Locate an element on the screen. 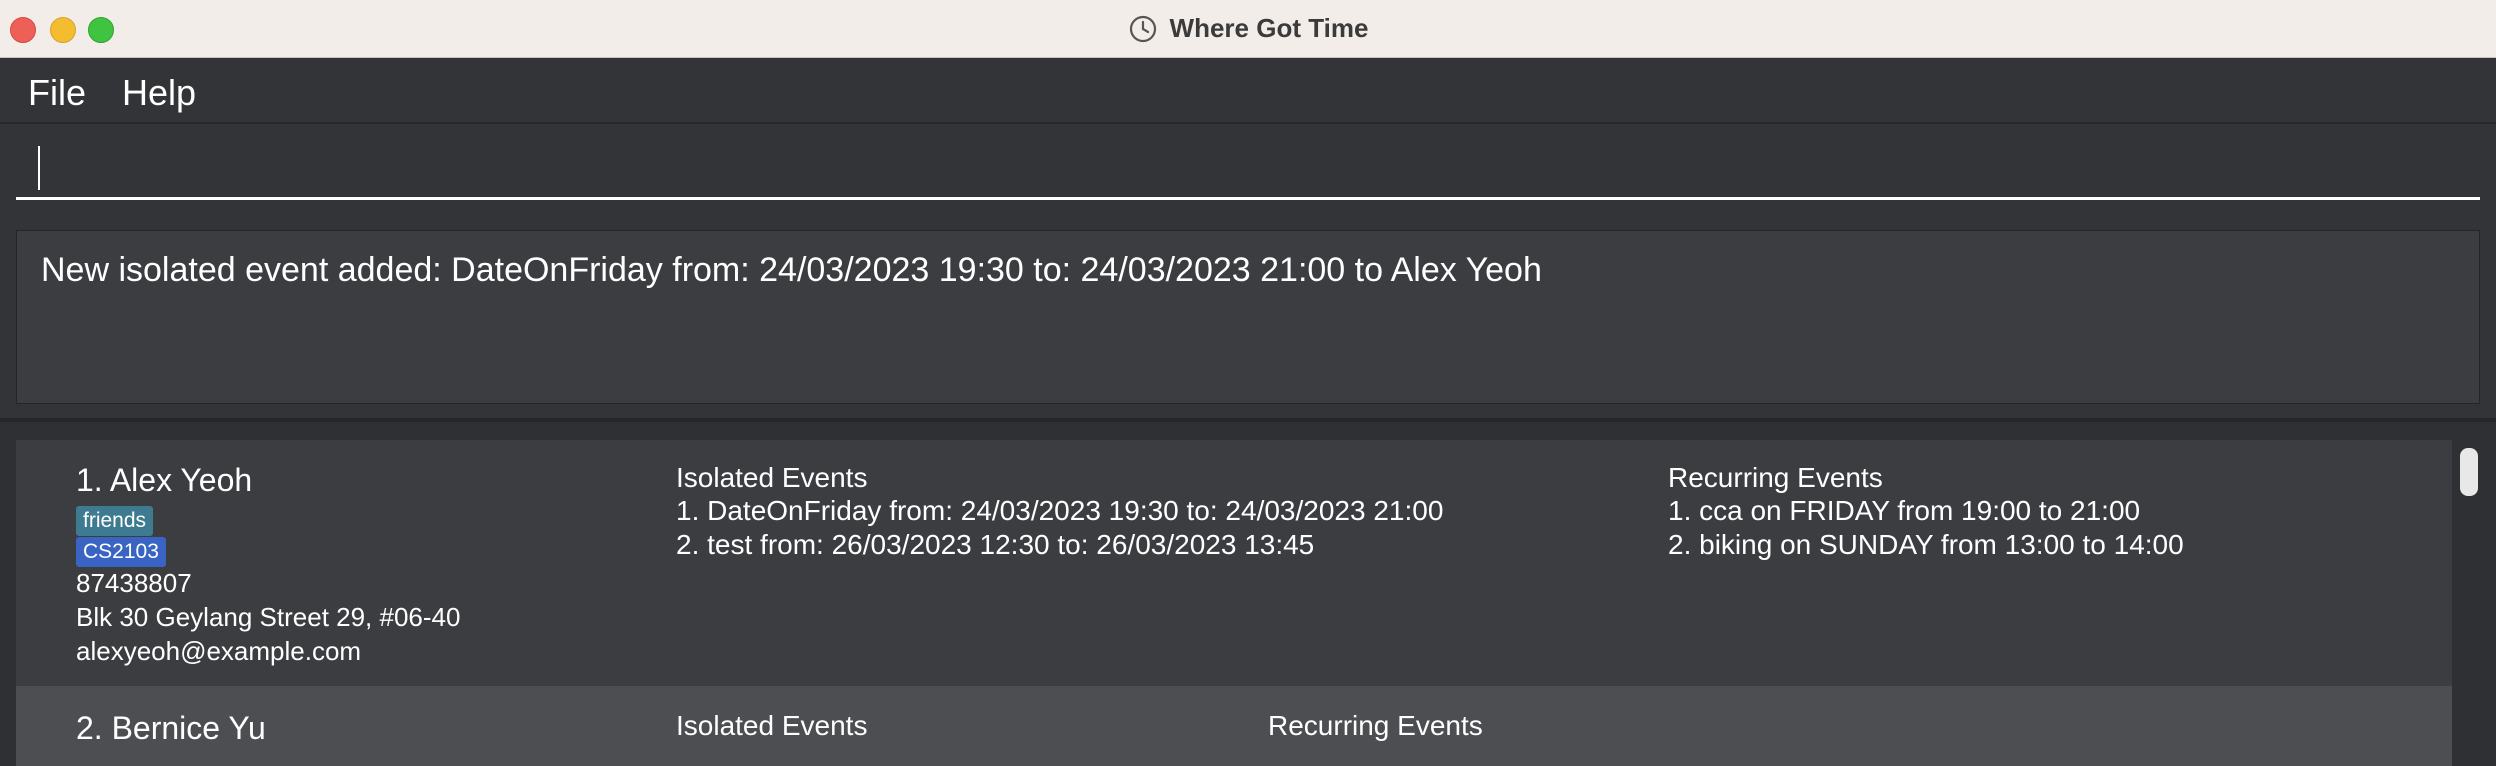 This screenshot has width=2496, height=766. menu-bar: File Help is located at coordinates (1248, 91).